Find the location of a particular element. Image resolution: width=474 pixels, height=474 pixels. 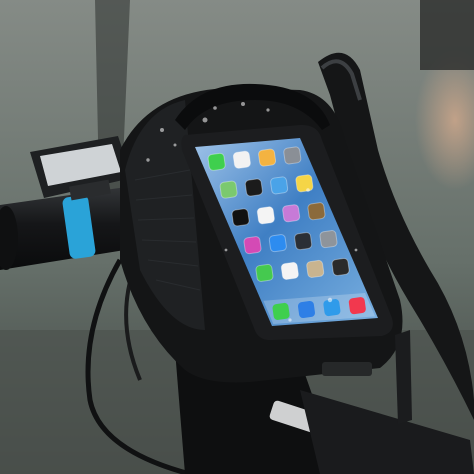

itunes-icon is located at coordinates (252, 245).